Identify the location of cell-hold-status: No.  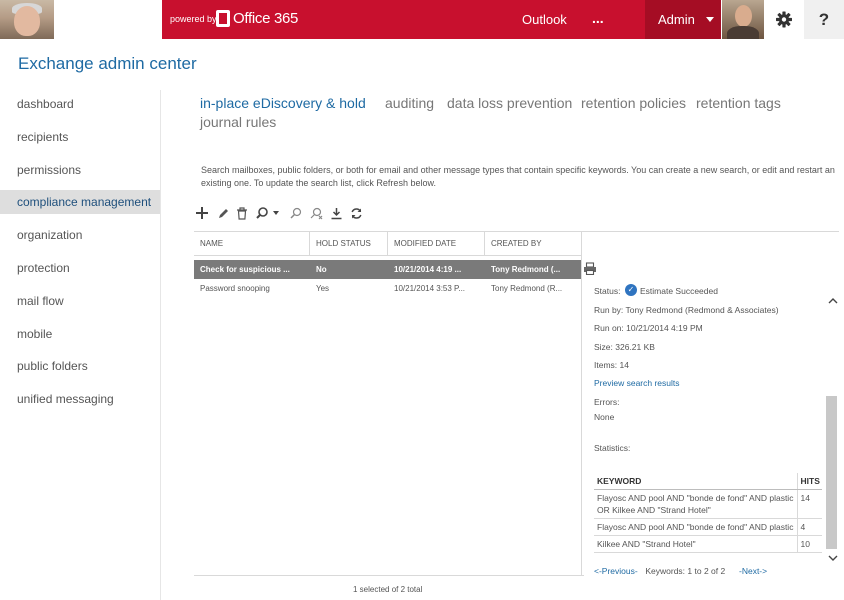
(321, 269).